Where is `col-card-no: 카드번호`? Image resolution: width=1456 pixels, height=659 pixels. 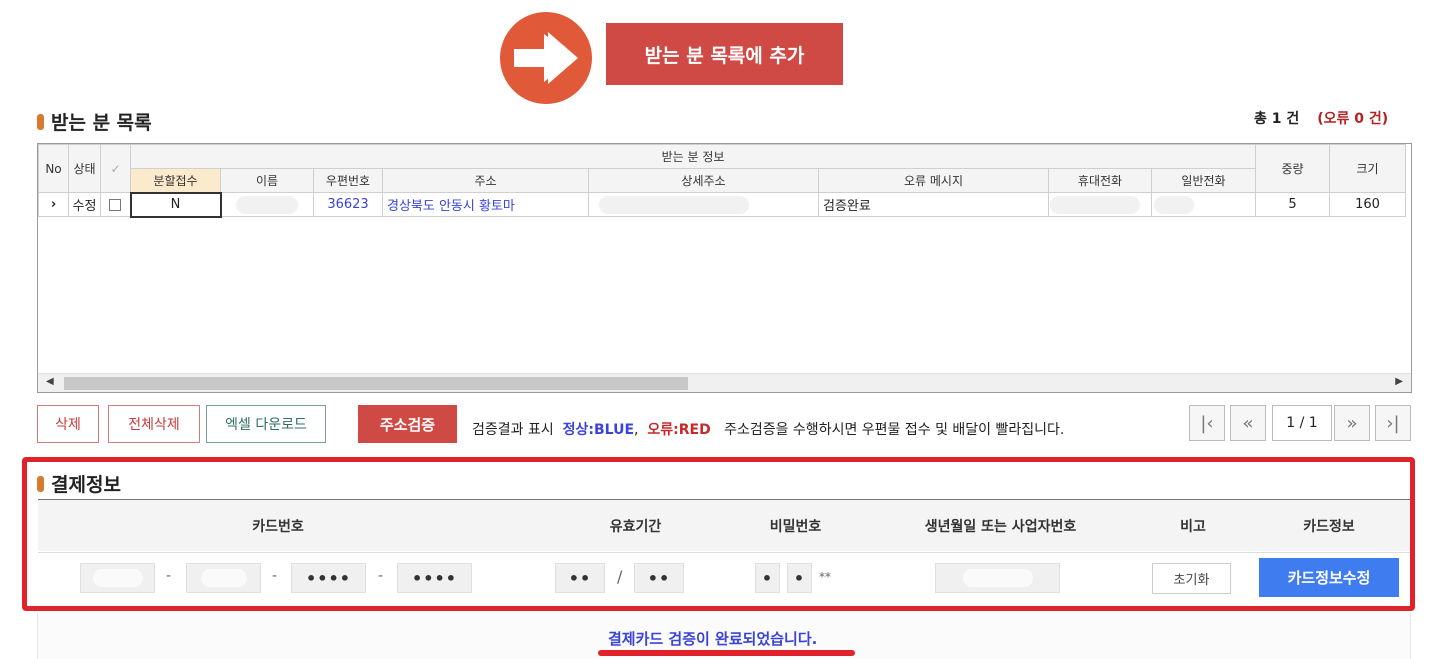
col-card-no: 카드번호 is located at coordinates (278, 527).